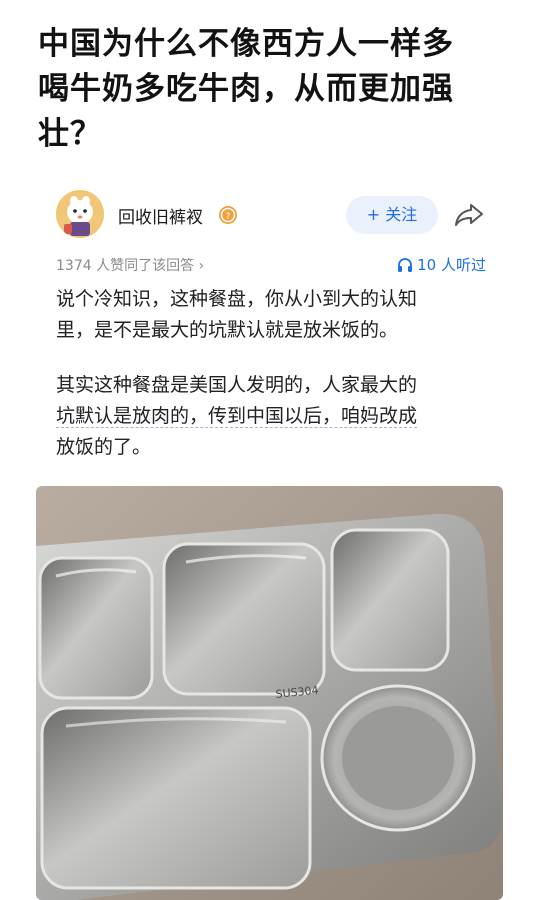 The height and width of the screenshot is (900, 538). I want to click on follow-button: + 关注, so click(392, 215).